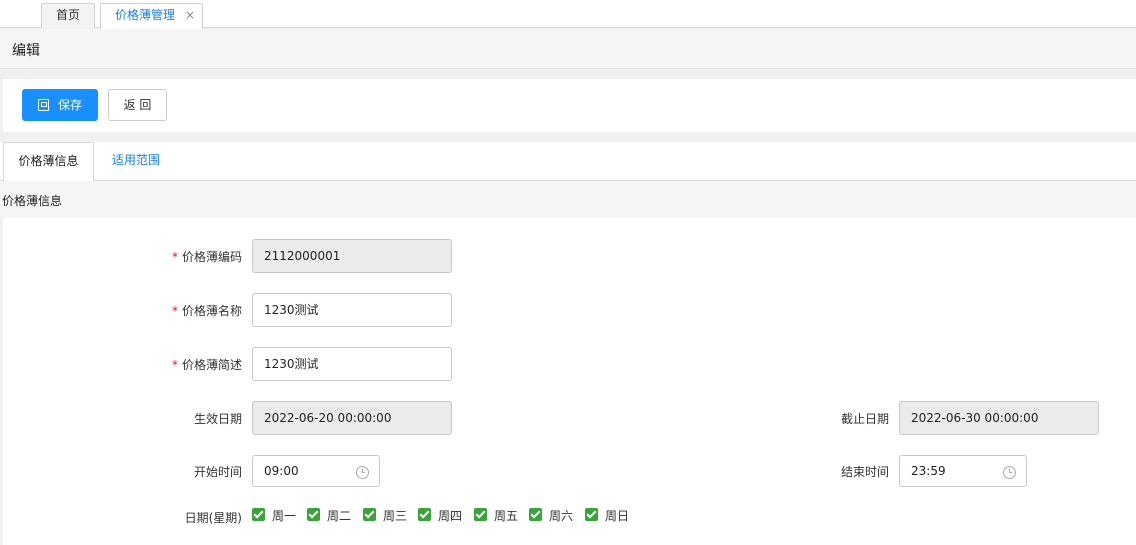 The width and height of the screenshot is (1136, 545). I want to click on end-time-field: 23:59, so click(963, 471).